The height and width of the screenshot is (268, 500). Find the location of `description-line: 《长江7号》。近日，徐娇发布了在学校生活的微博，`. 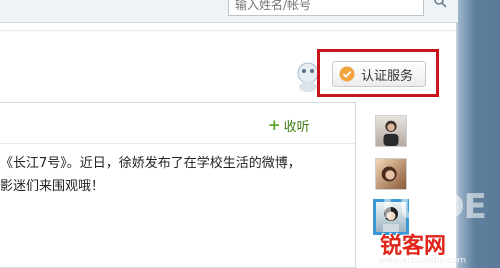

description-line: 《长江7号》。近日，徐娇发布了在学校生活的微博， is located at coordinates (150, 163).